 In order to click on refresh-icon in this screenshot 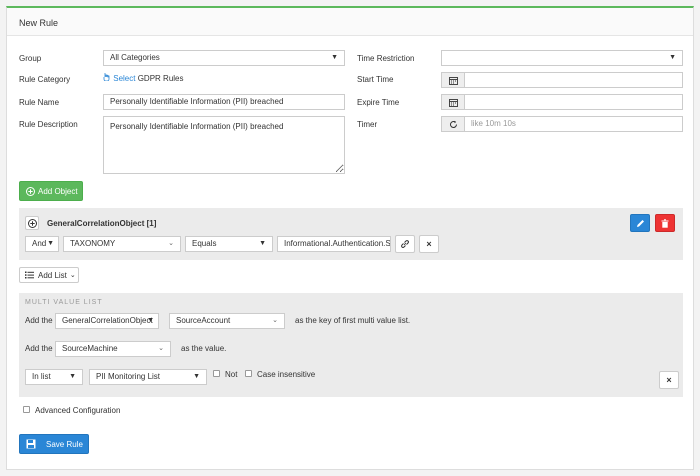, I will do `click(453, 124)`.